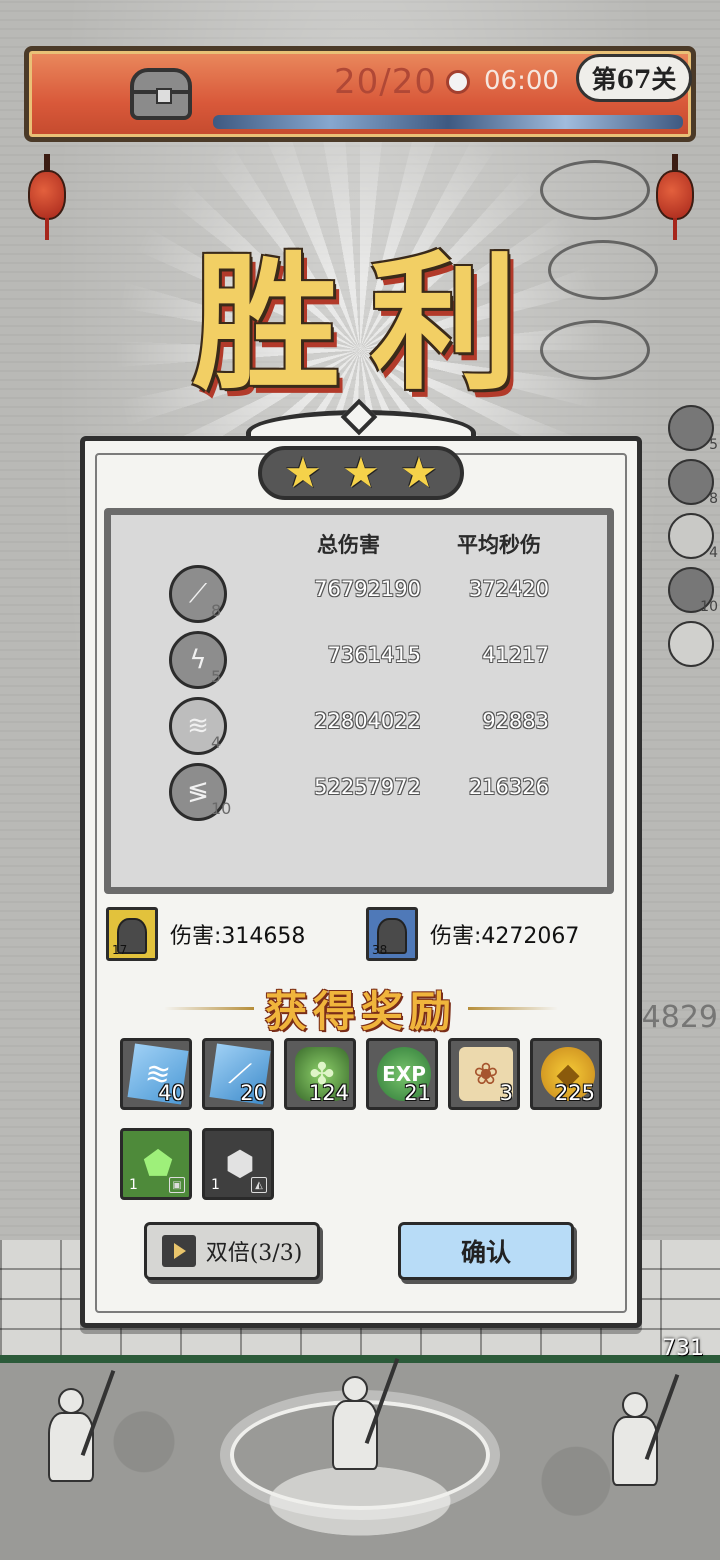 This screenshot has width=720, height=1560. I want to click on reward-item: ≋ 40, so click(156, 1074).